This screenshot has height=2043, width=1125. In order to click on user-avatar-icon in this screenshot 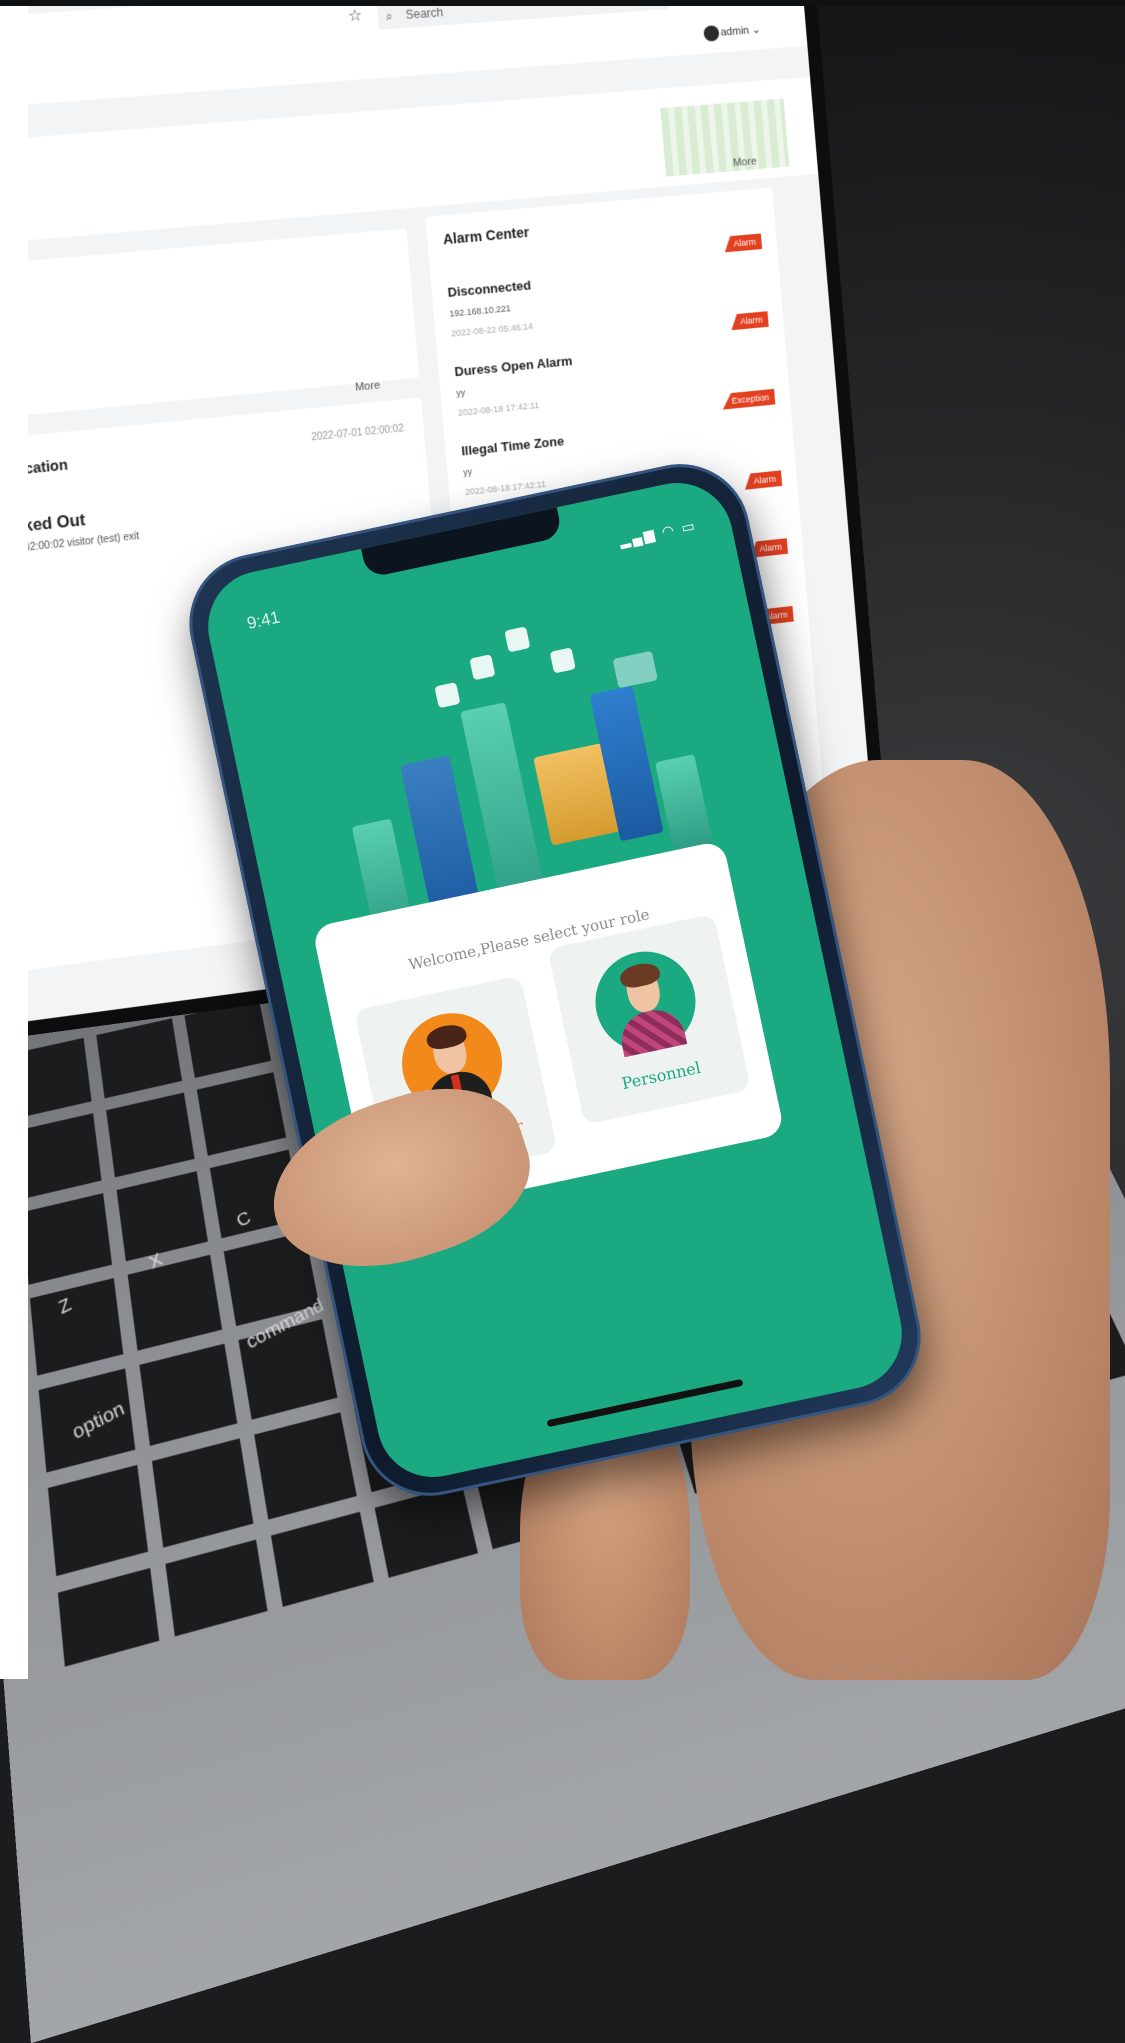, I will do `click(711, 33)`.